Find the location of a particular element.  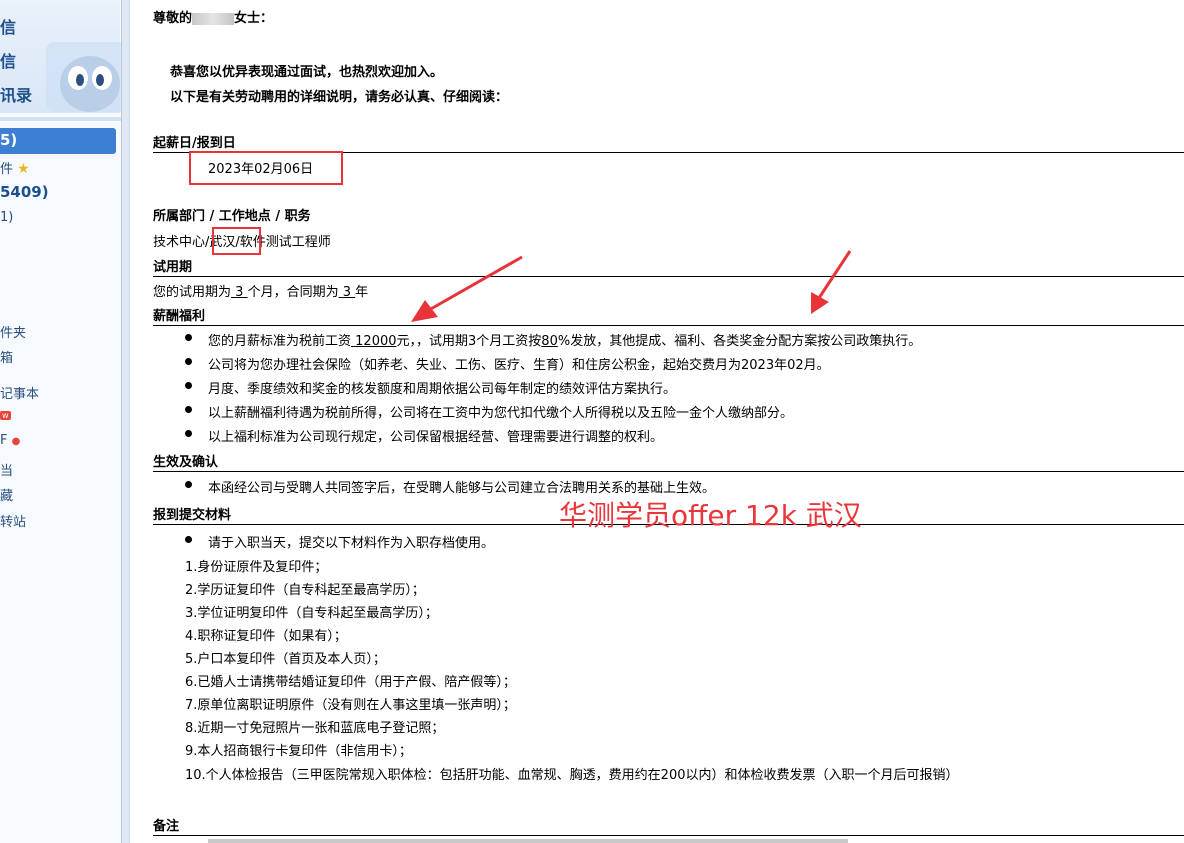

mascot-icon is located at coordinates (83, 77).